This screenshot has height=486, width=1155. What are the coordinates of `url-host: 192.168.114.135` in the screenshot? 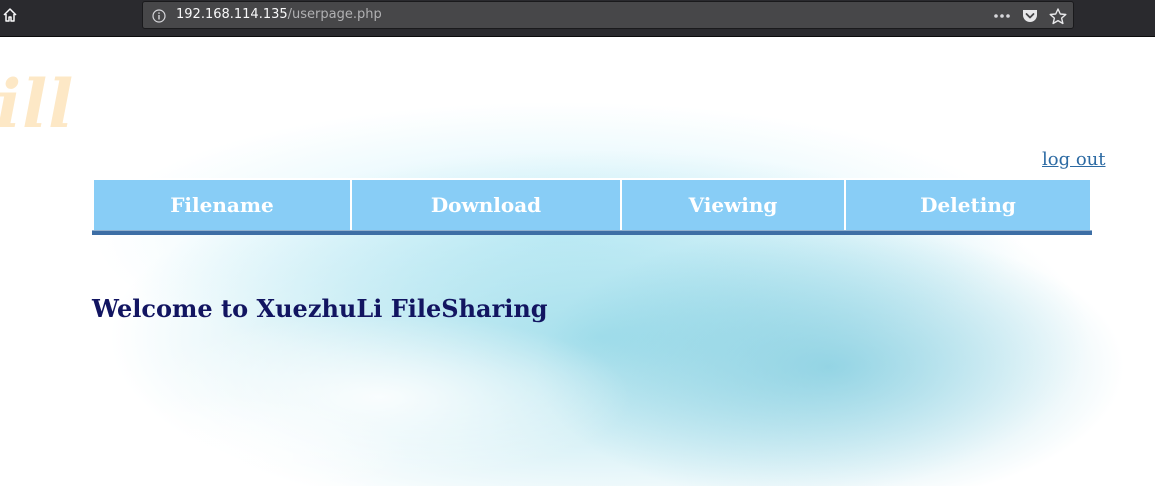 It's located at (232, 14).